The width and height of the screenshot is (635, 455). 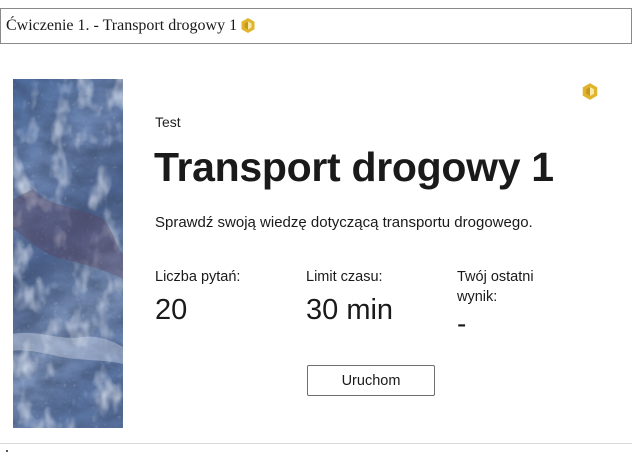 What do you see at coordinates (371, 380) in the screenshot?
I see `start-test-button: Uruchom` at bounding box center [371, 380].